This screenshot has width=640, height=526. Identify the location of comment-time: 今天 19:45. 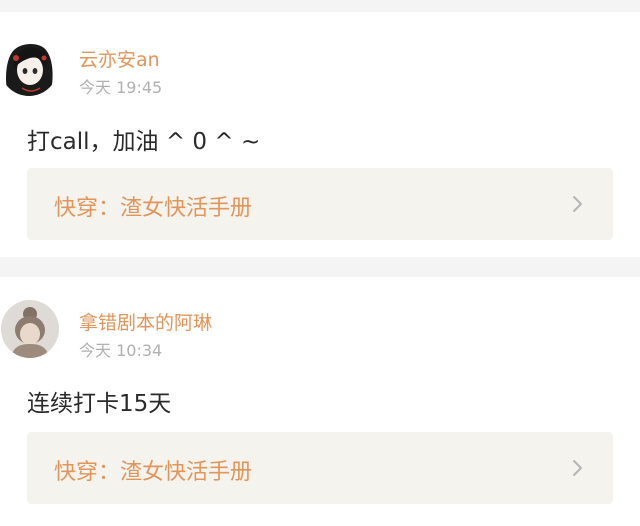
(121, 87).